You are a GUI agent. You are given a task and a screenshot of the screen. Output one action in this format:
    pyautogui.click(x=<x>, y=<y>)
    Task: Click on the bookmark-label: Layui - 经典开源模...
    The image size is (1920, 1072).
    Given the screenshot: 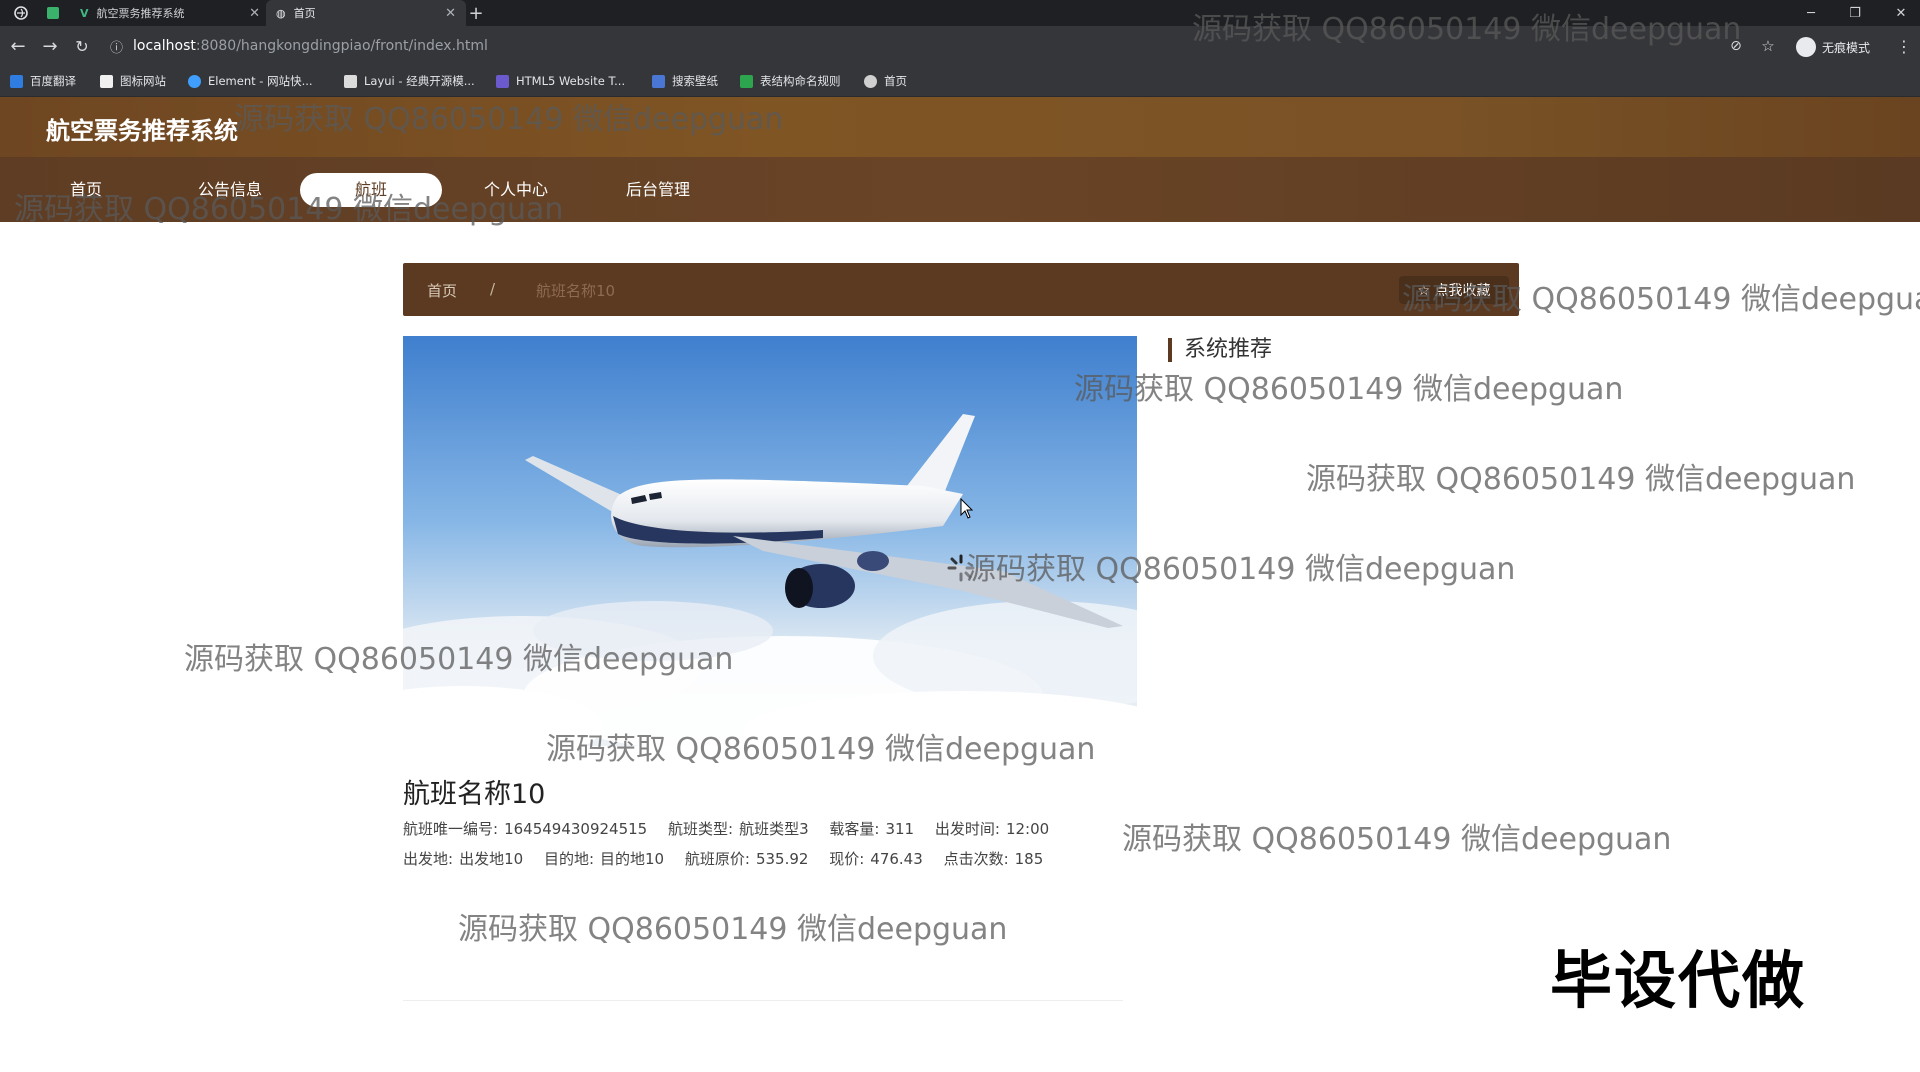 What is the action you would take?
    pyautogui.click(x=419, y=81)
    